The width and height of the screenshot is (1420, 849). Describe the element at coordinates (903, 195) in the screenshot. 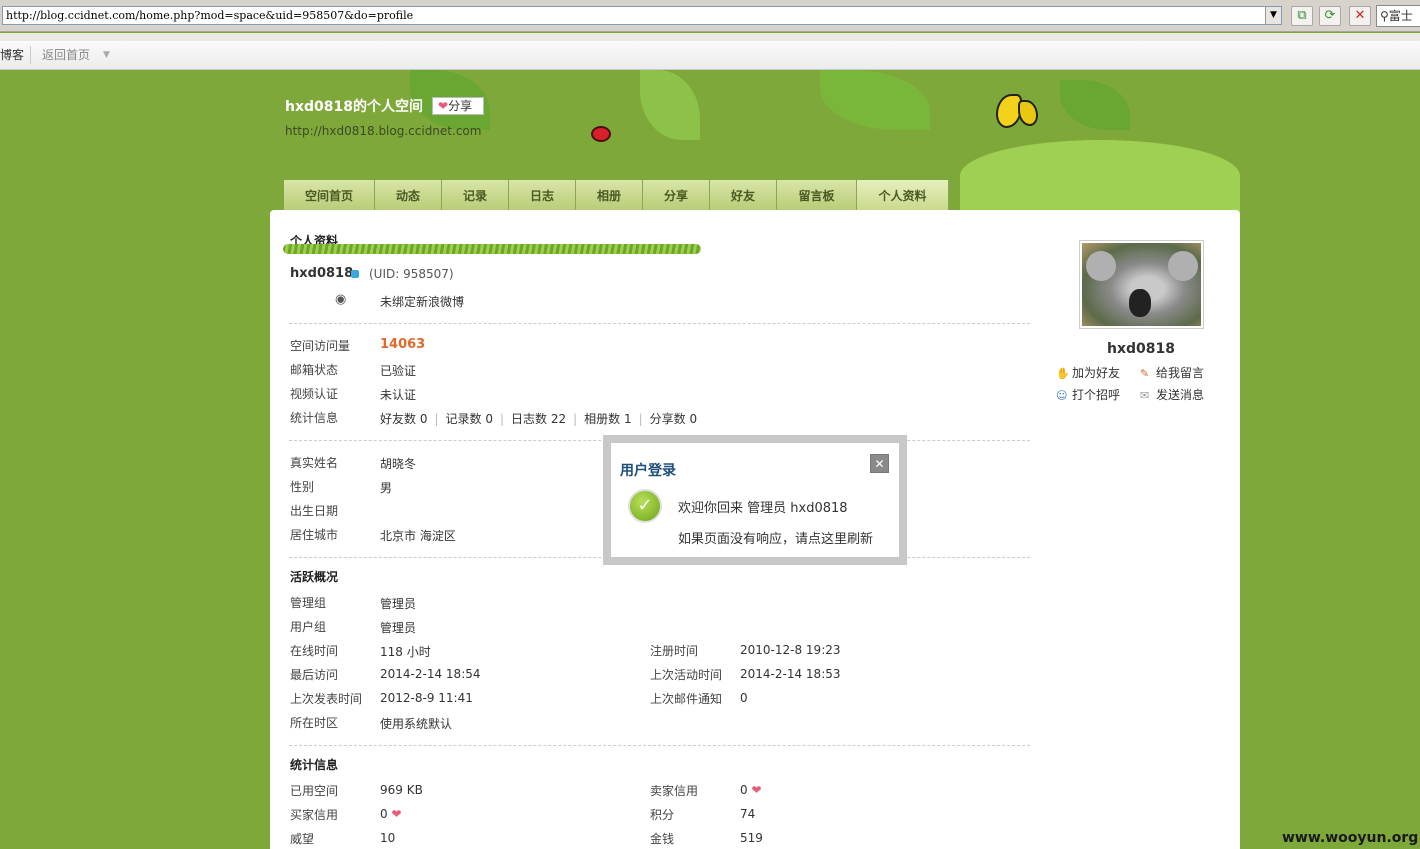

I see `tab-profile: 个人资料` at that location.